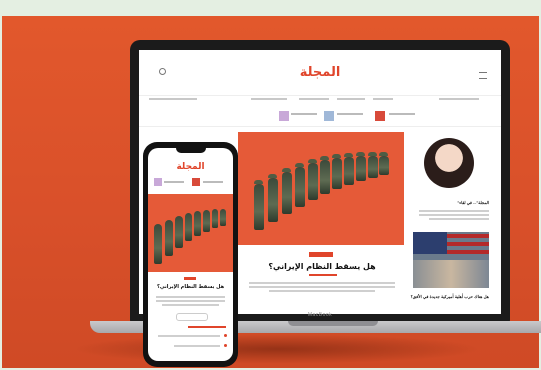  I want to click on phone-notch, so click(191, 150).